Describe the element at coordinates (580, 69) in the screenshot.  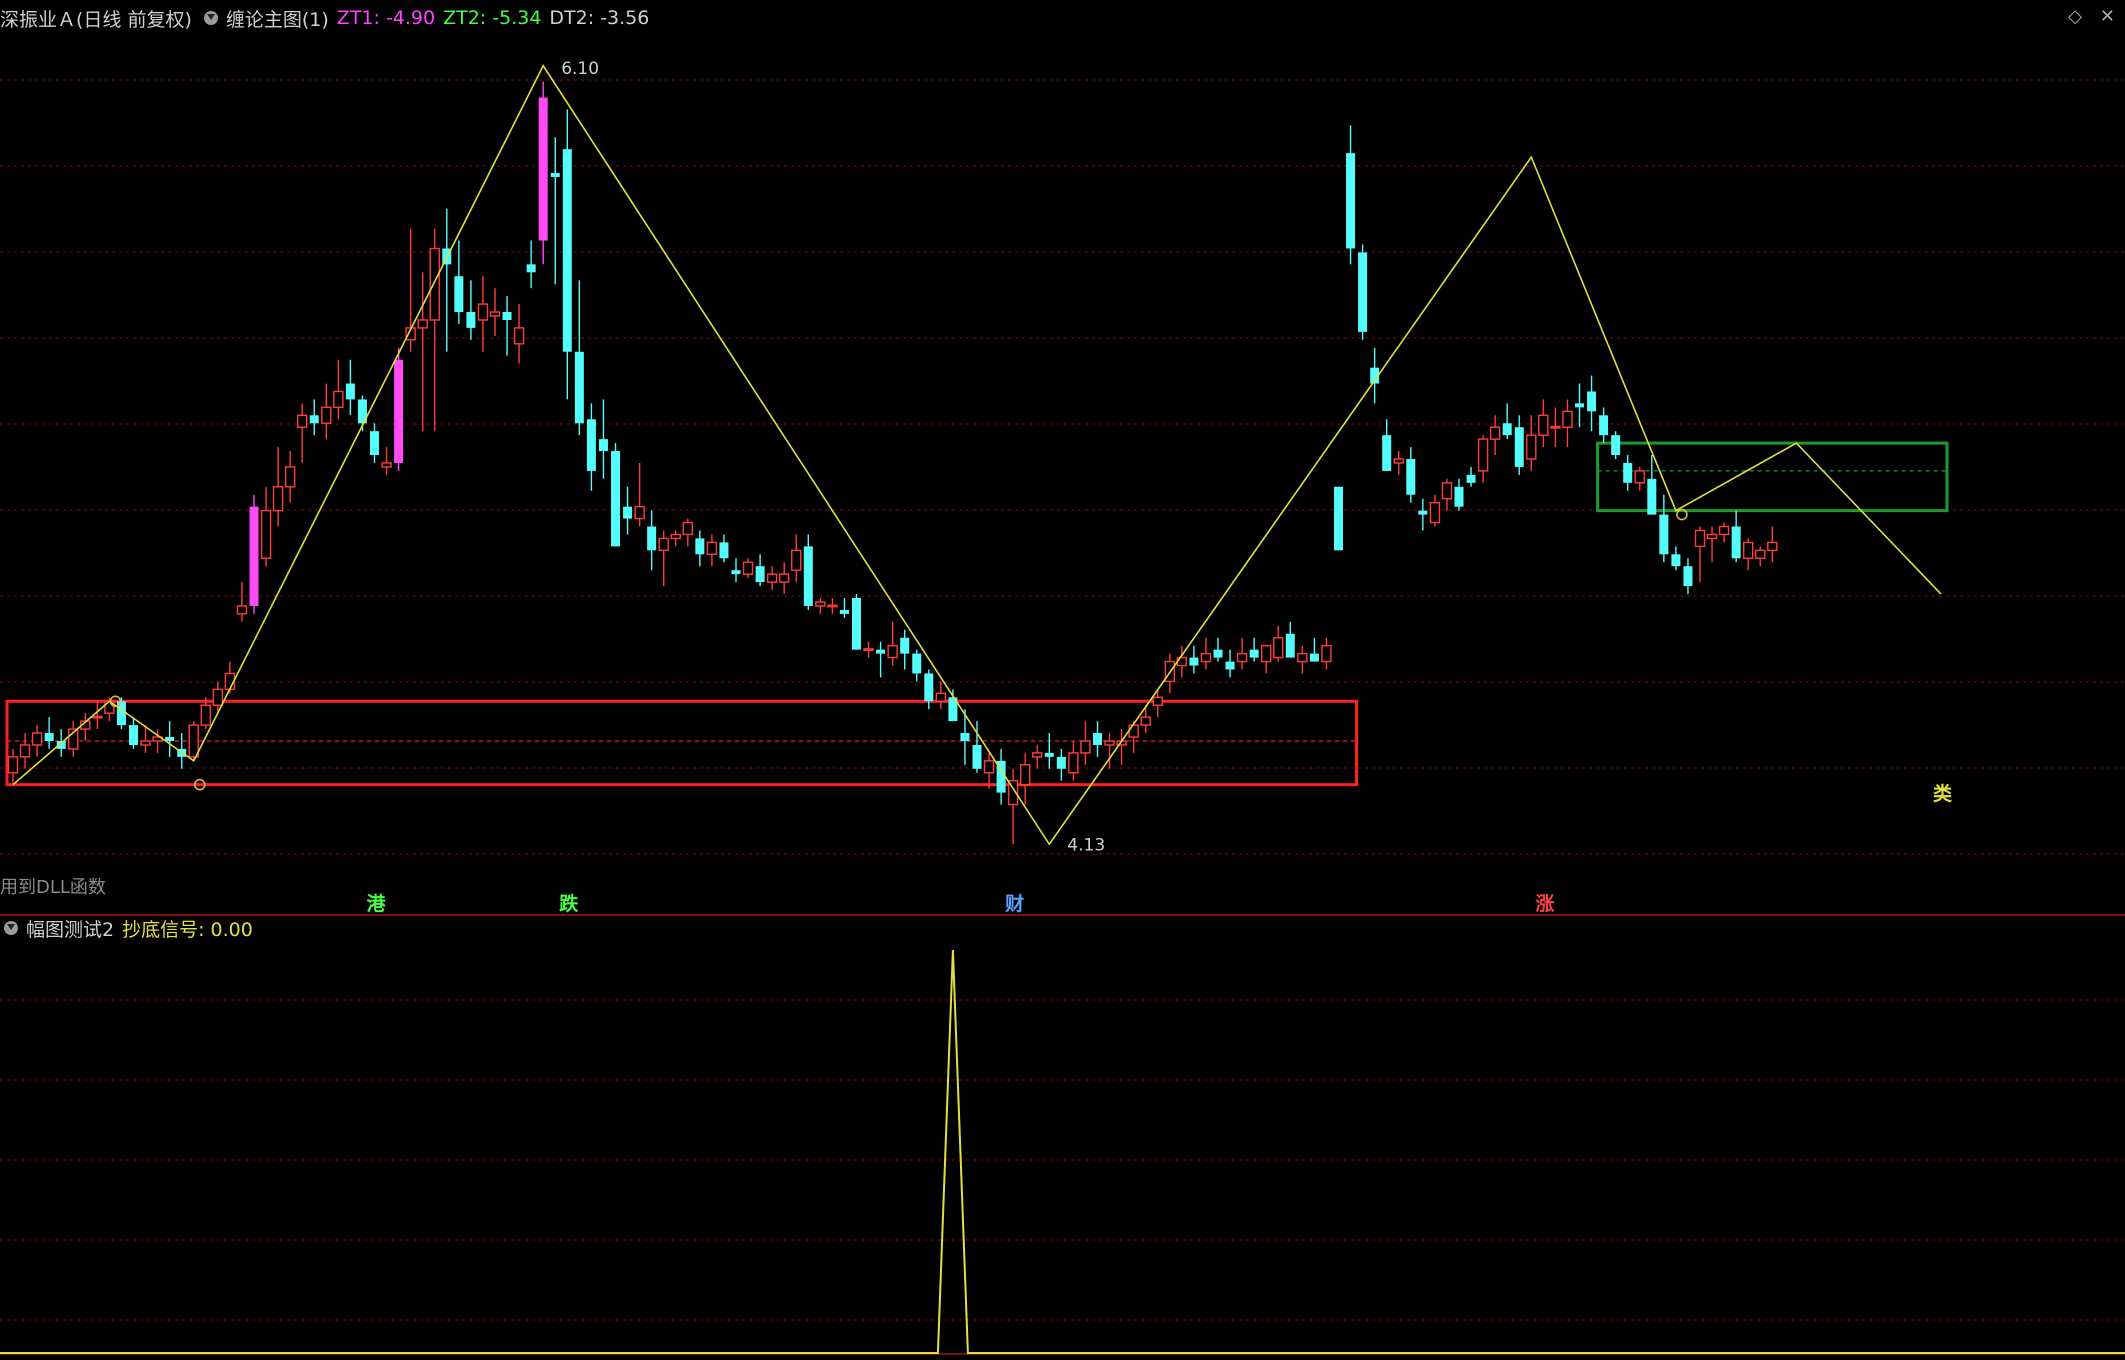
I see `pivot-label: 6.10` at that location.